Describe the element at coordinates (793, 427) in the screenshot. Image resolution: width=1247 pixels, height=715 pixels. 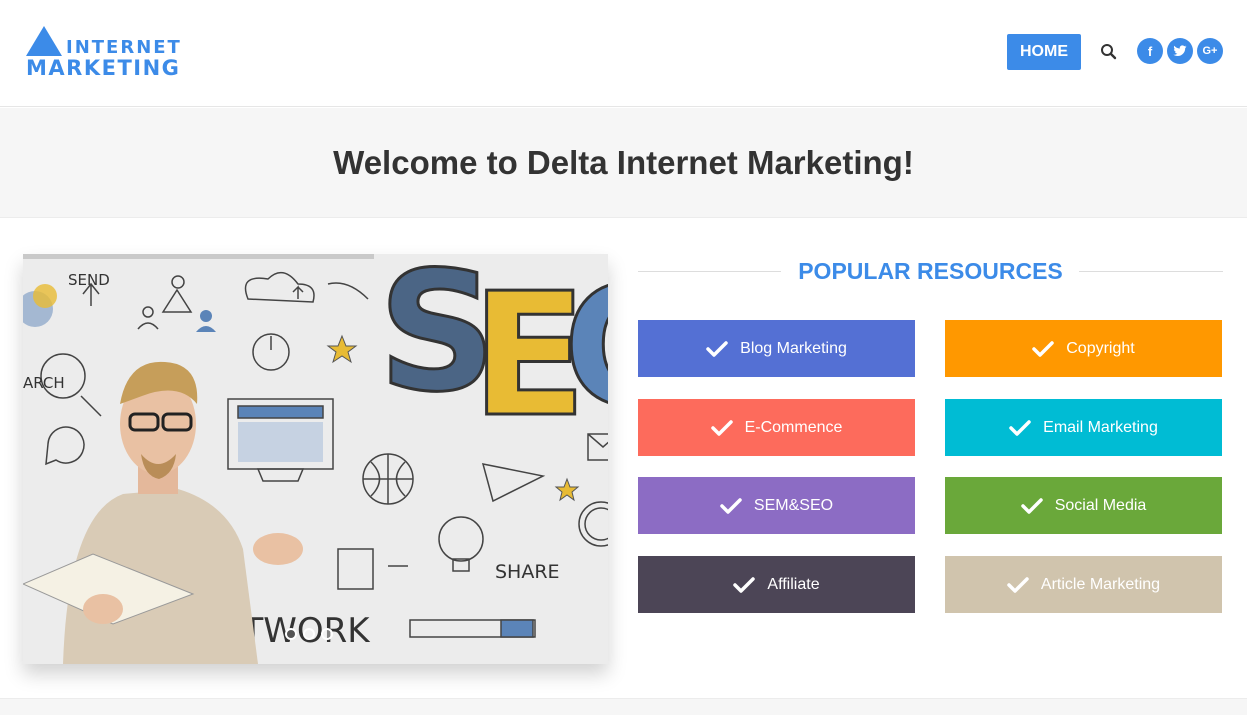
I see `resource-button-label: E-Commence` at that location.